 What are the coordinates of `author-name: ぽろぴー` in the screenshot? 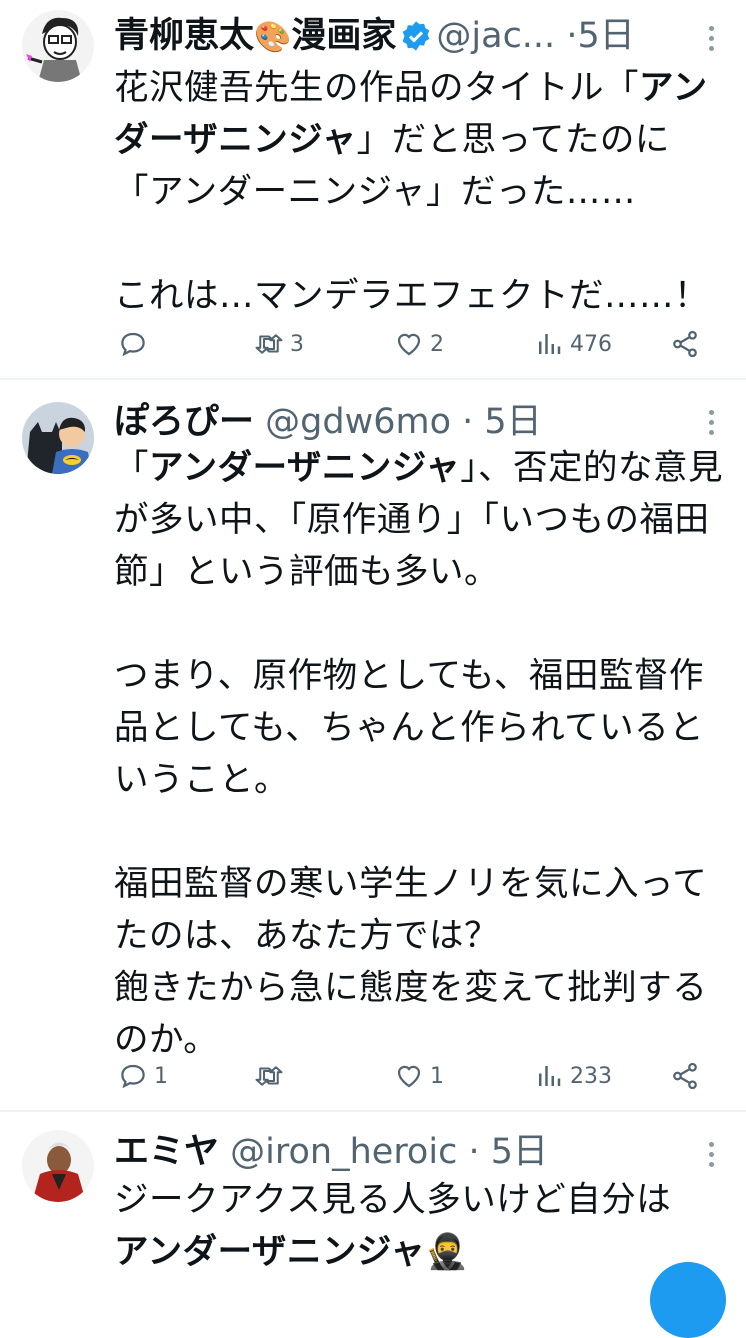 It's located at (184, 422).